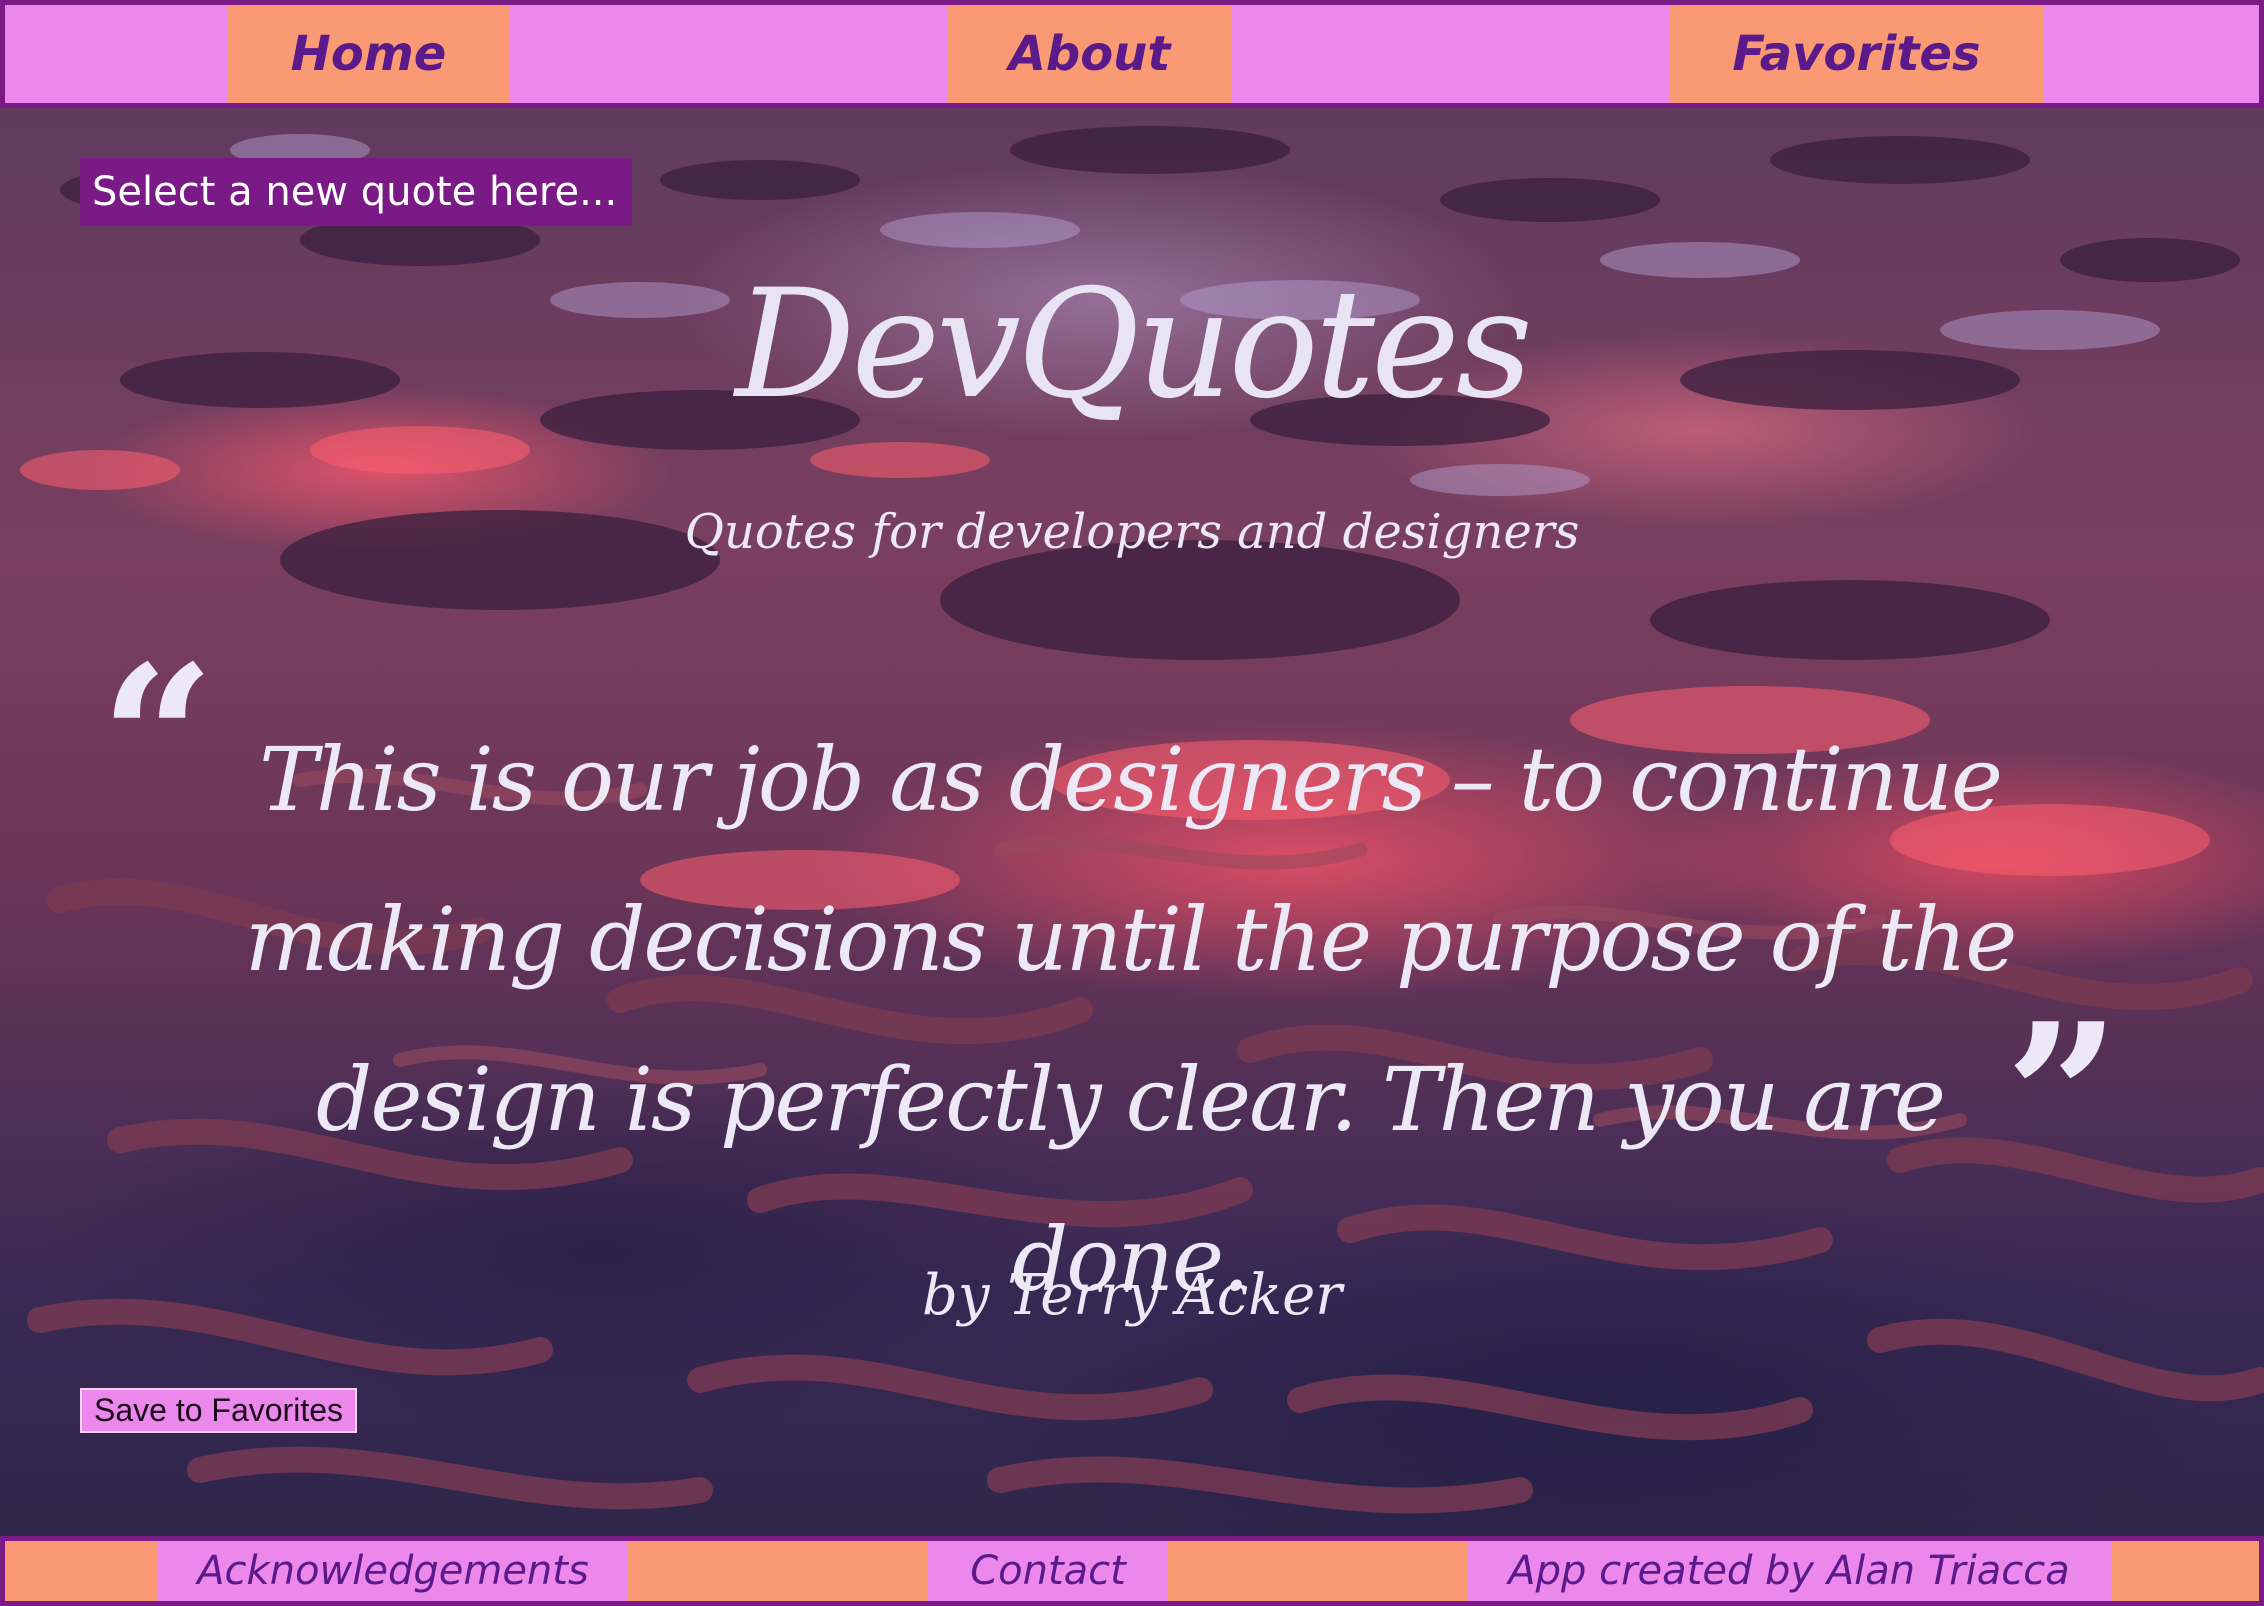  What do you see at coordinates (1856, 54) in the screenshot?
I see `nav-favorites-link: Favorites` at bounding box center [1856, 54].